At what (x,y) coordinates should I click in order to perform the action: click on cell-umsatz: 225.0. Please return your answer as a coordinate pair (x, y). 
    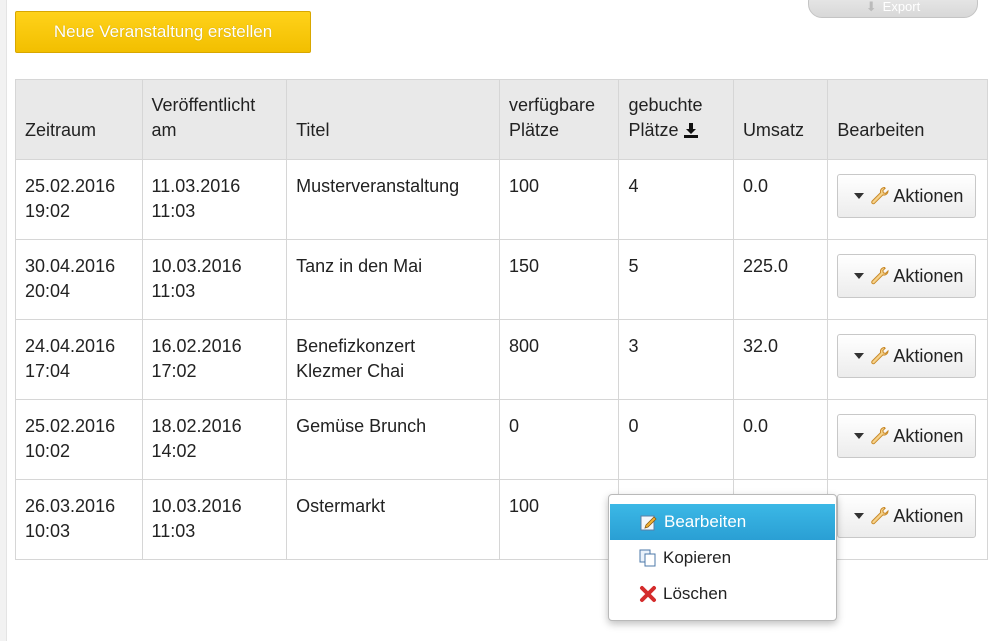
    Looking at the image, I should click on (780, 279).